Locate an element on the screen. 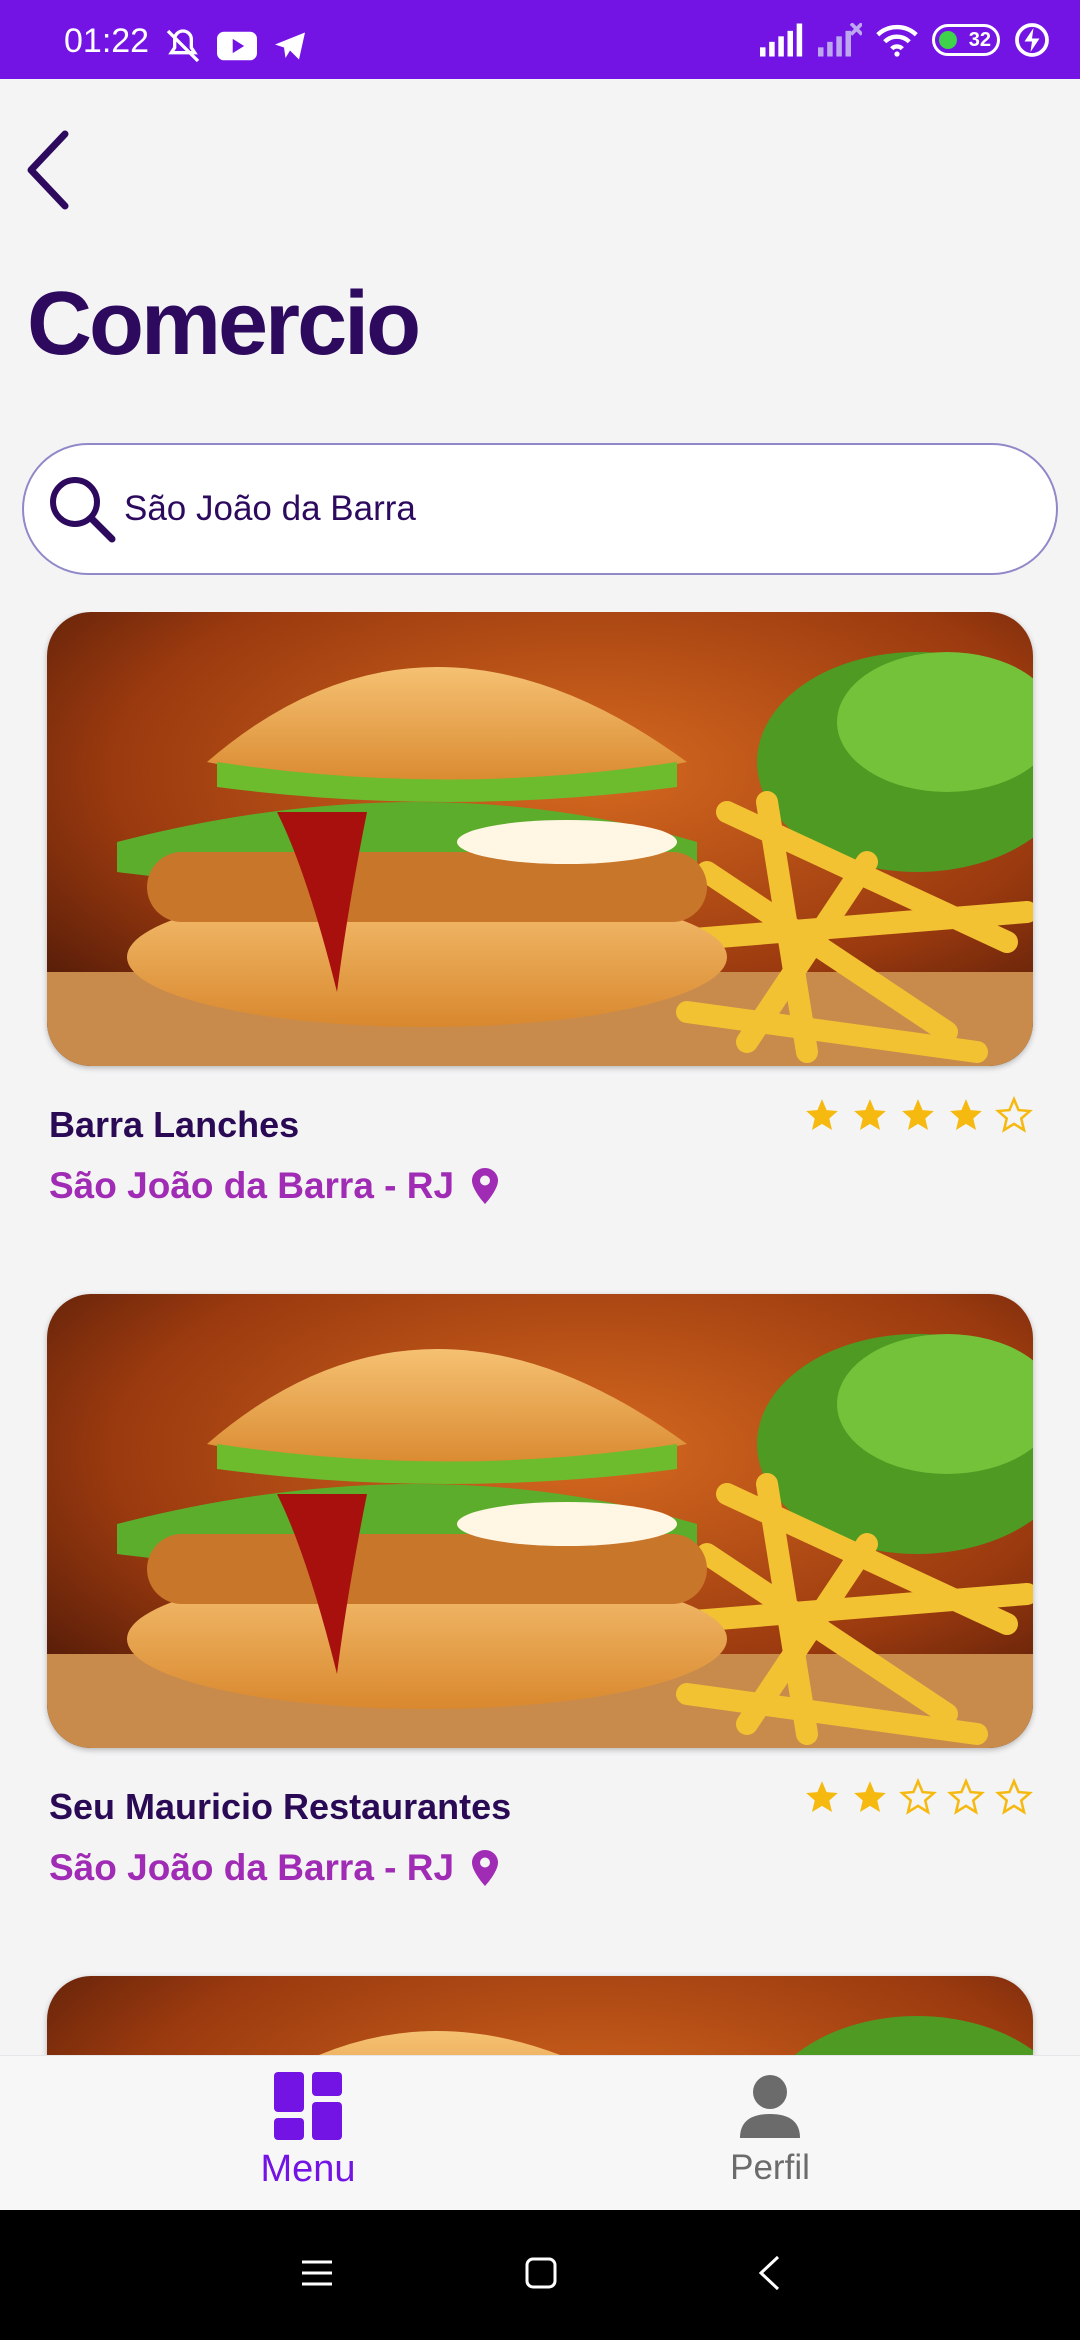 The width and height of the screenshot is (1080, 2340). search-icon is located at coordinates (83, 510).